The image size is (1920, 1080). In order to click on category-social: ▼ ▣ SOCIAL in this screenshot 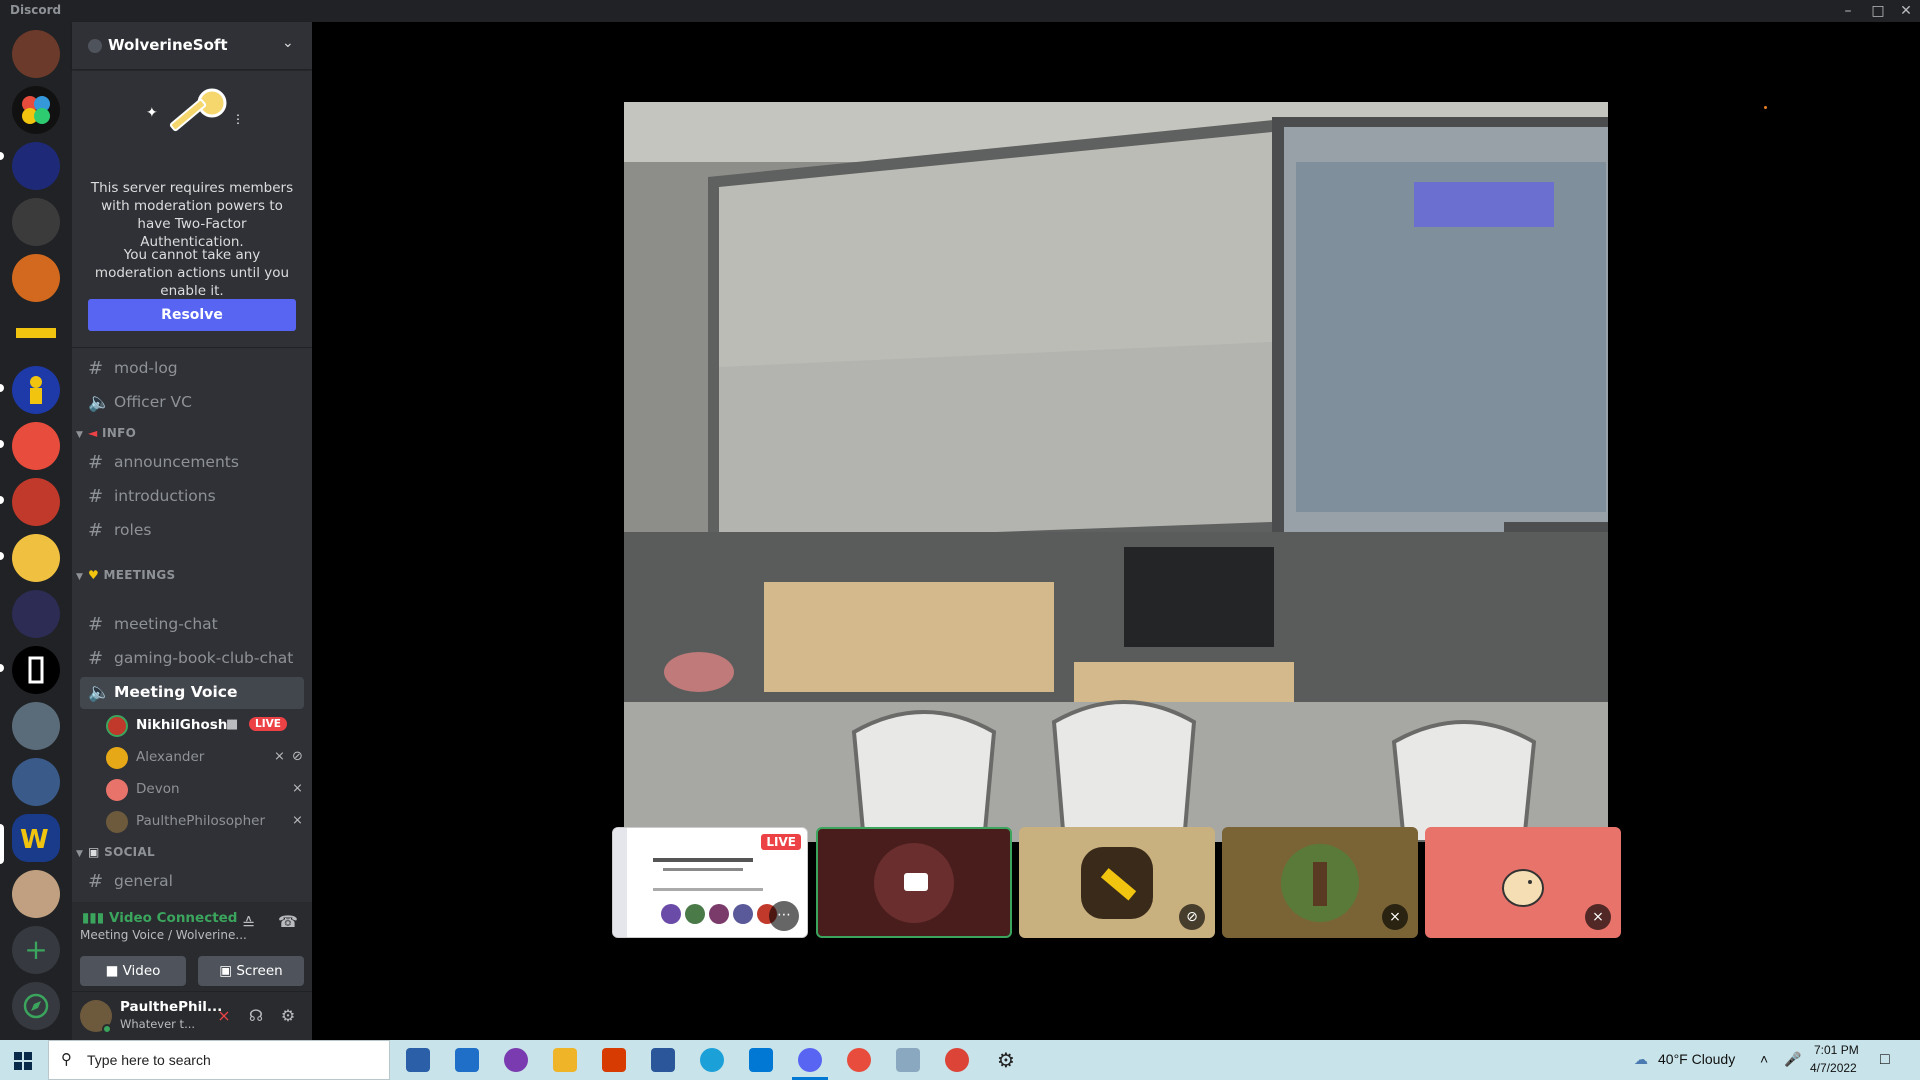, I will do `click(115, 852)`.